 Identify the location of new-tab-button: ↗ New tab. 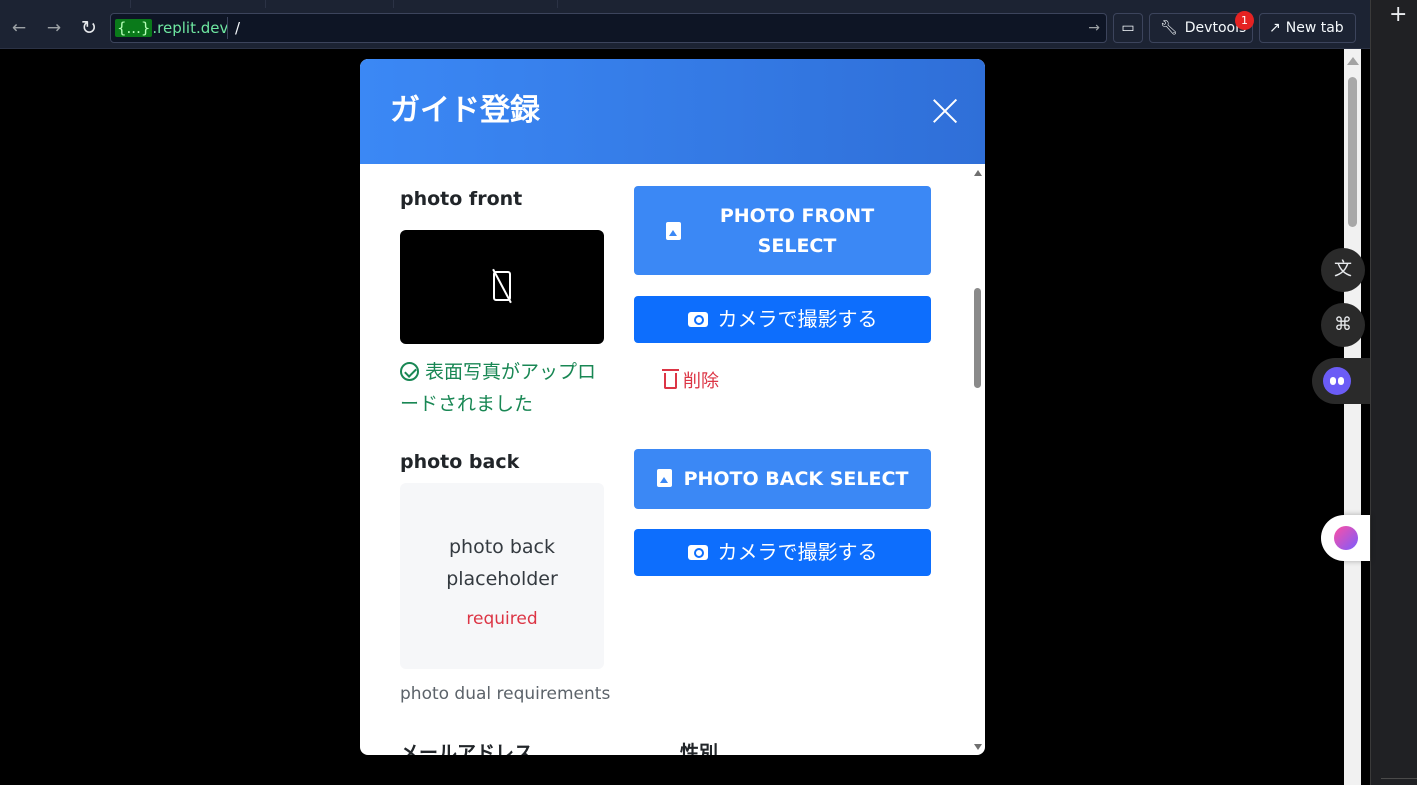
(1307, 28).